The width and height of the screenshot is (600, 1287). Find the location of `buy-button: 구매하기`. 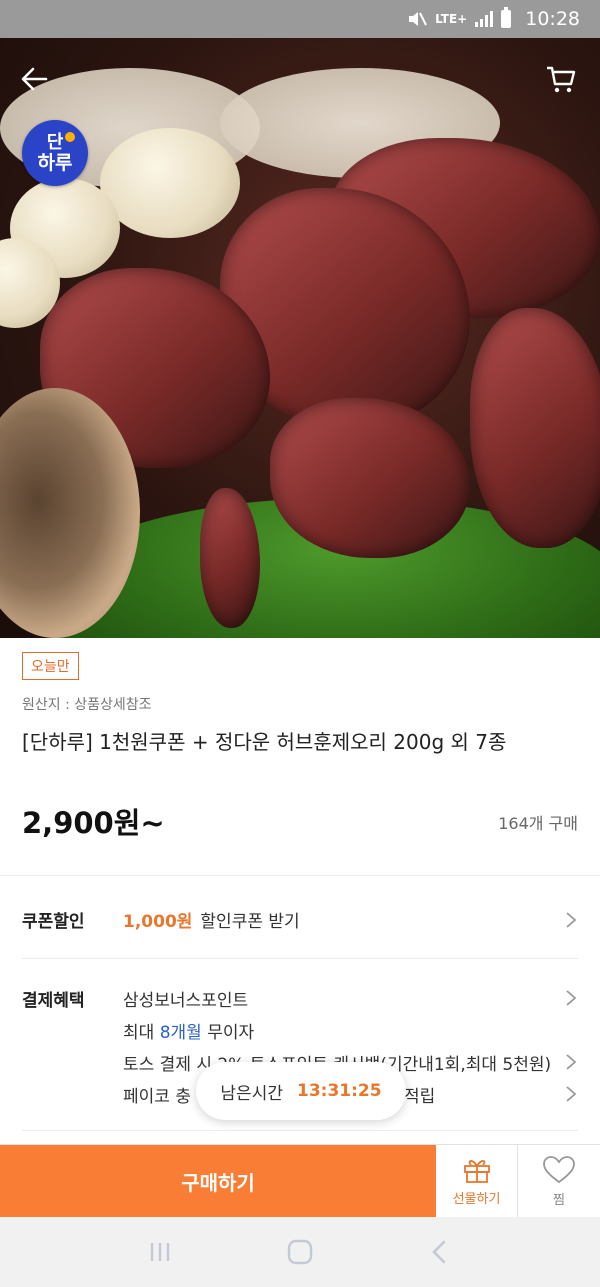

buy-button: 구매하기 is located at coordinates (218, 1181).